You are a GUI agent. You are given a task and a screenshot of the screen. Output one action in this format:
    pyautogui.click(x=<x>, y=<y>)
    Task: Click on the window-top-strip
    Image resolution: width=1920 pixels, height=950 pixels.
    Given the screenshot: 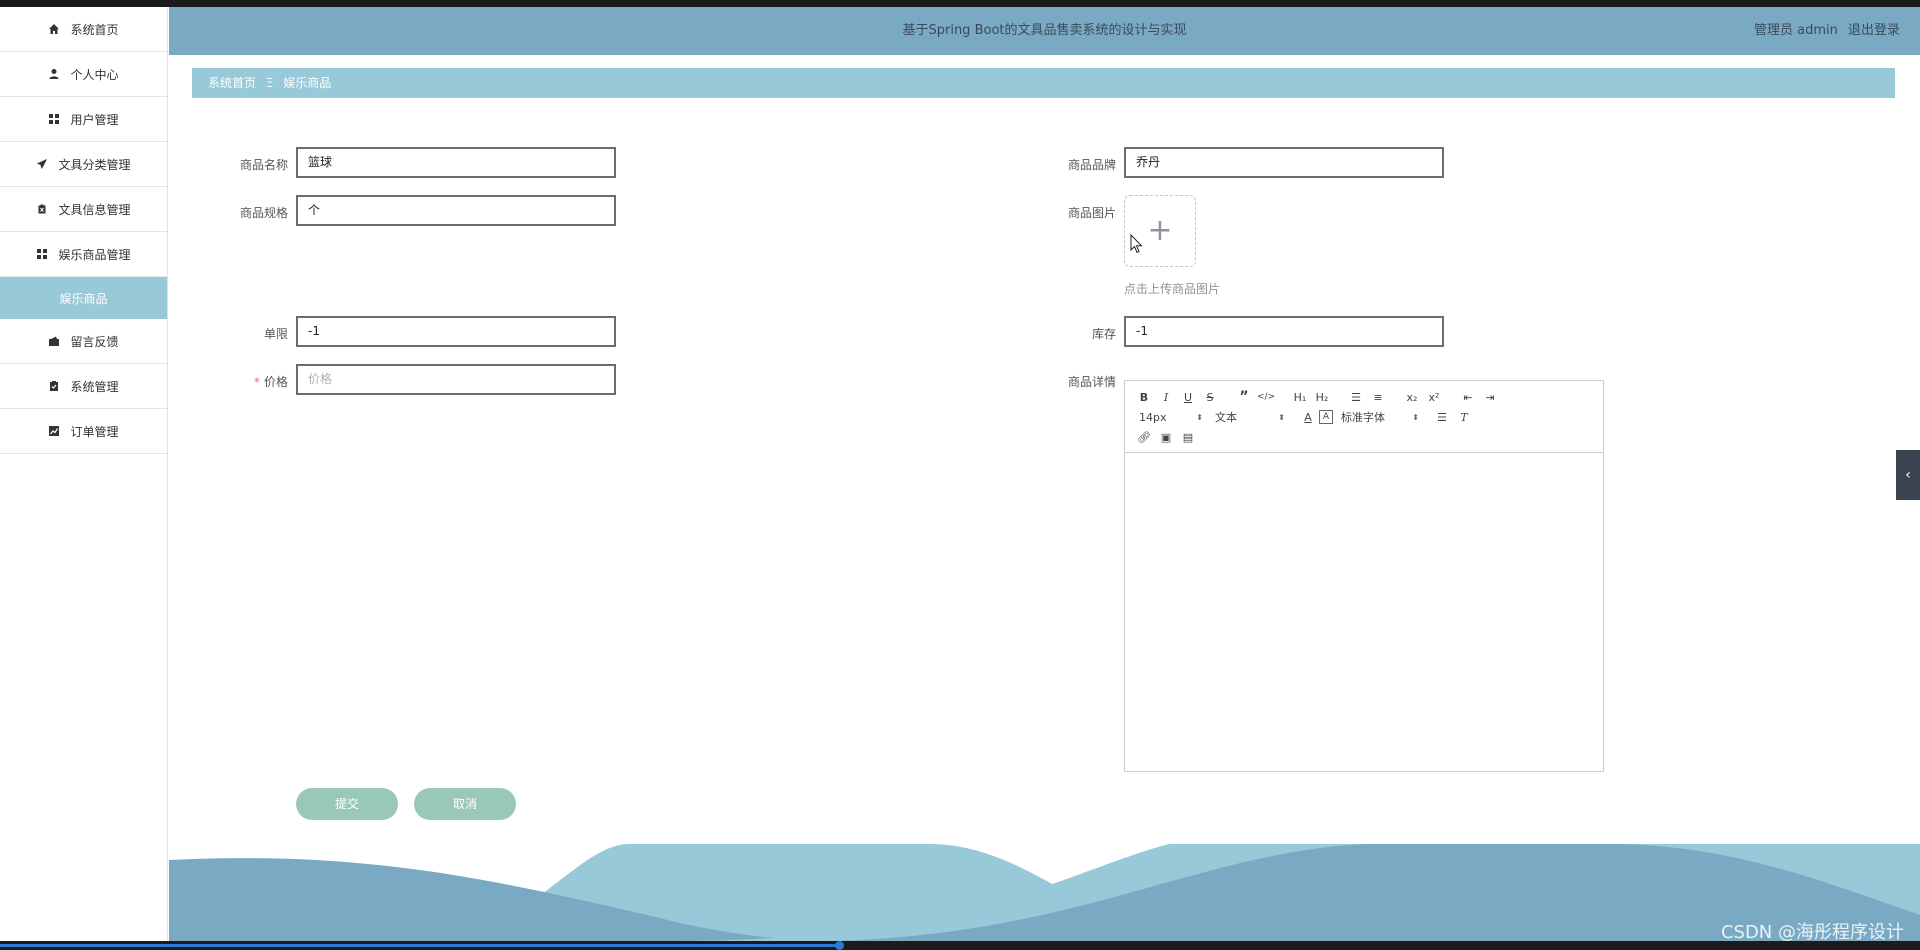 What is the action you would take?
    pyautogui.click(x=960, y=3)
    